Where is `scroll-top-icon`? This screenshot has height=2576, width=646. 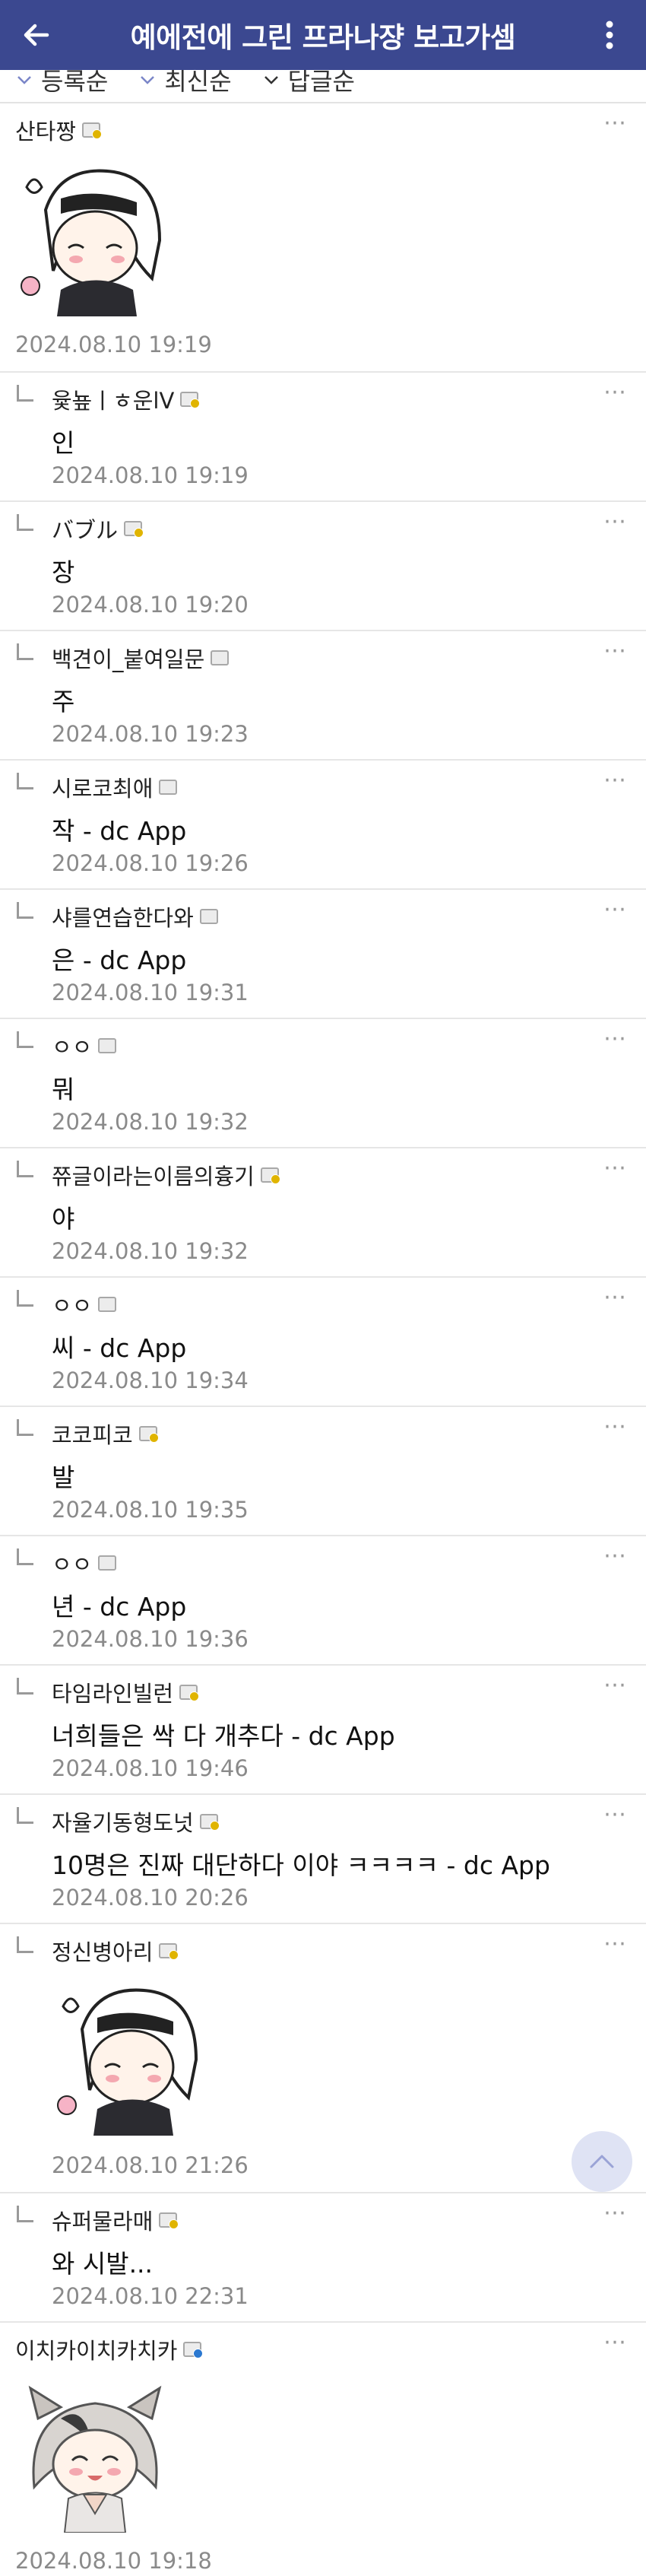 scroll-top-icon is located at coordinates (602, 2161).